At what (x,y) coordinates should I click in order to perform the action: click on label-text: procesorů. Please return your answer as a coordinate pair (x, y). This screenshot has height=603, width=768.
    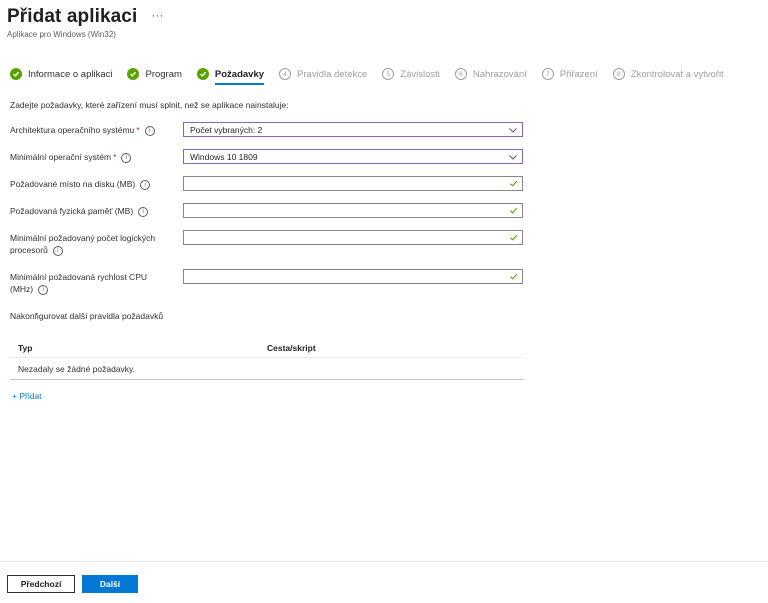
    Looking at the image, I should click on (29, 250).